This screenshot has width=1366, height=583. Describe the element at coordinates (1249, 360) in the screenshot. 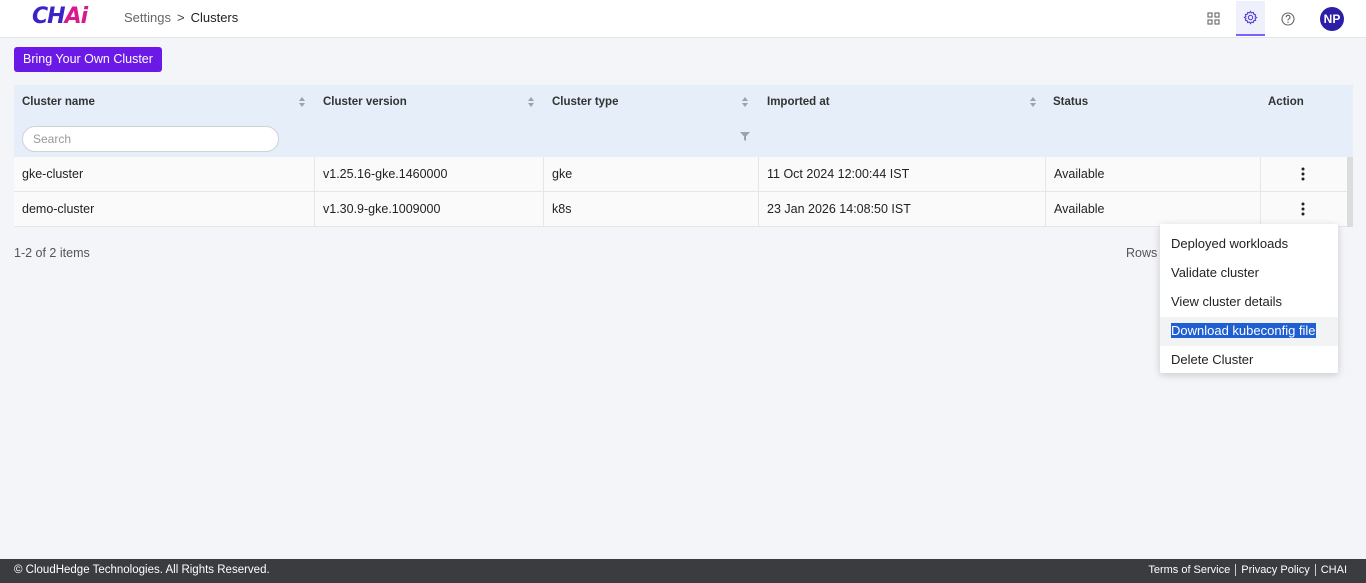

I see `menu-item-delete-cluster: Delete Cluster` at that location.